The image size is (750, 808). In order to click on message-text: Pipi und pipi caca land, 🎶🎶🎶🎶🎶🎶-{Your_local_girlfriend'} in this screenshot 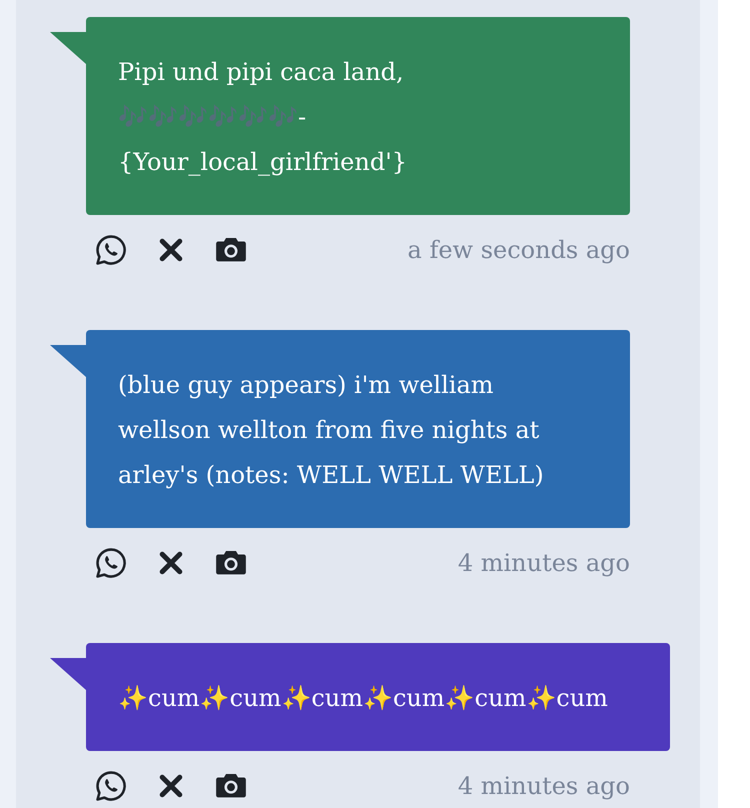, I will do `click(263, 117)`.